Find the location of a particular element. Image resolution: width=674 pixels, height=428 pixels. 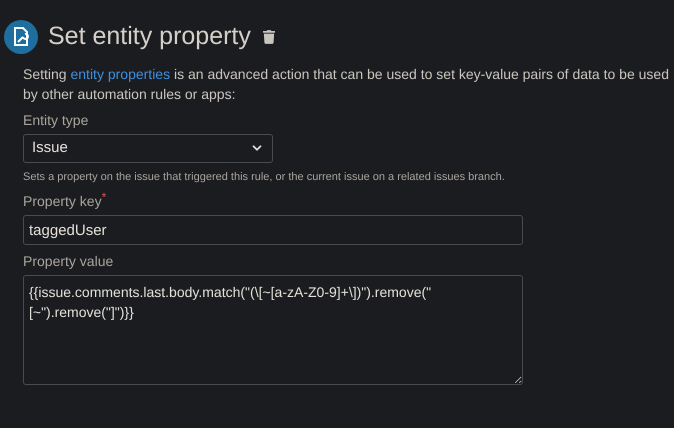

property-key-field: taggedUser is located at coordinates (273, 230).